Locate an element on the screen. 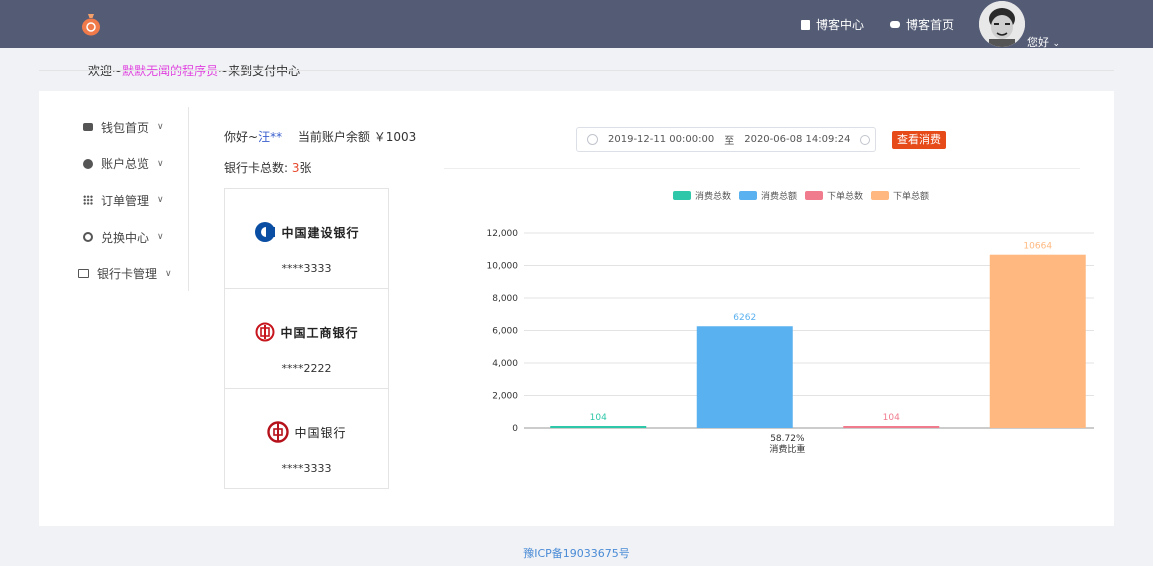  sidebar-item-wallet-home: 钱包首页 ∨ is located at coordinates (114, 127).